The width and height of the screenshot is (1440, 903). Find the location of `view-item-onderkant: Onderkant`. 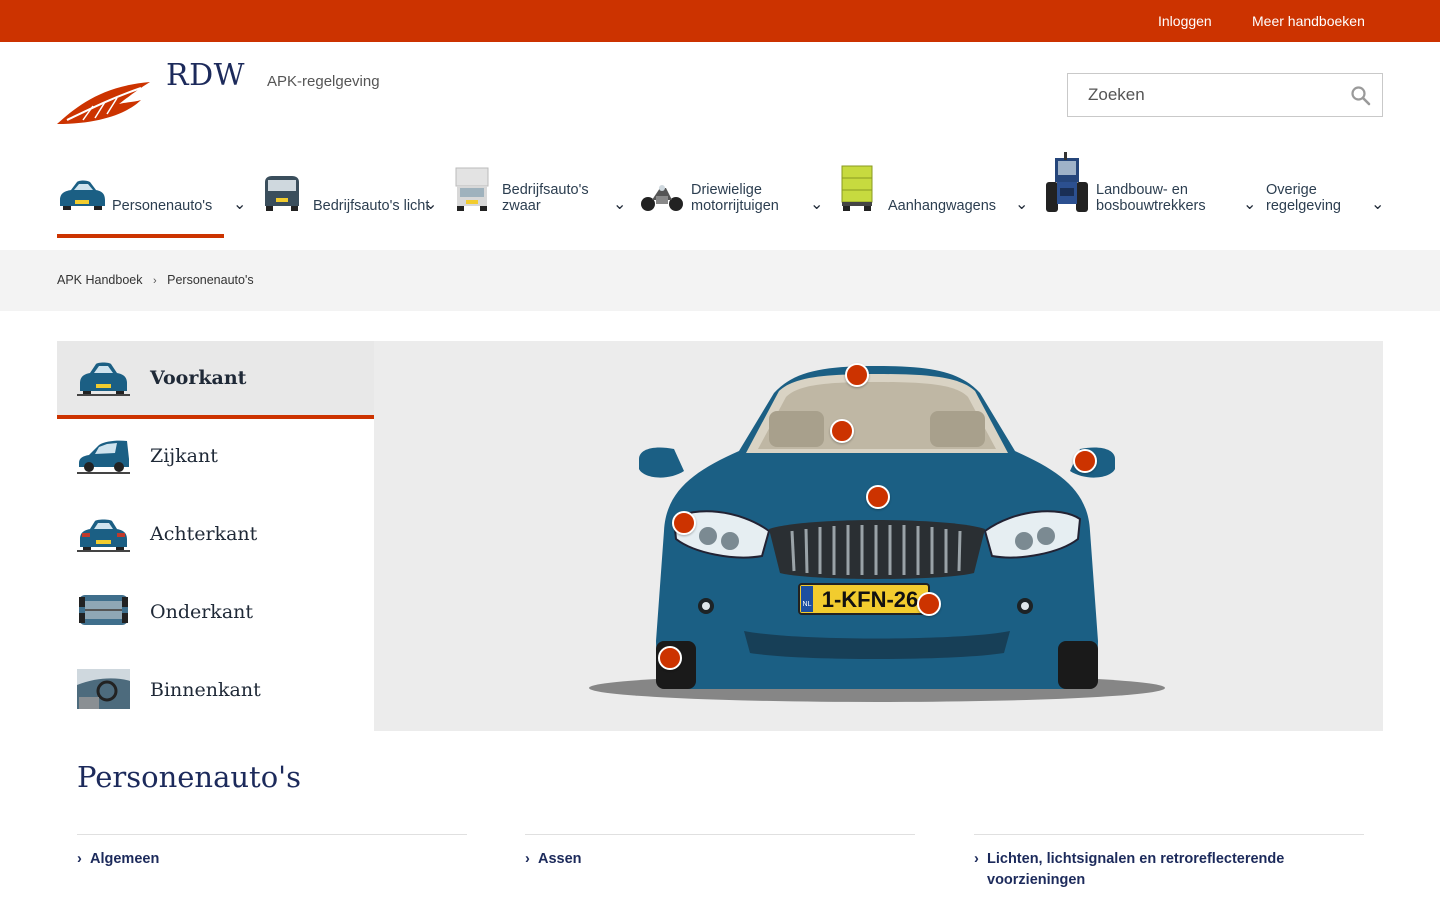

view-item-onderkant: Onderkant is located at coordinates (215, 614).